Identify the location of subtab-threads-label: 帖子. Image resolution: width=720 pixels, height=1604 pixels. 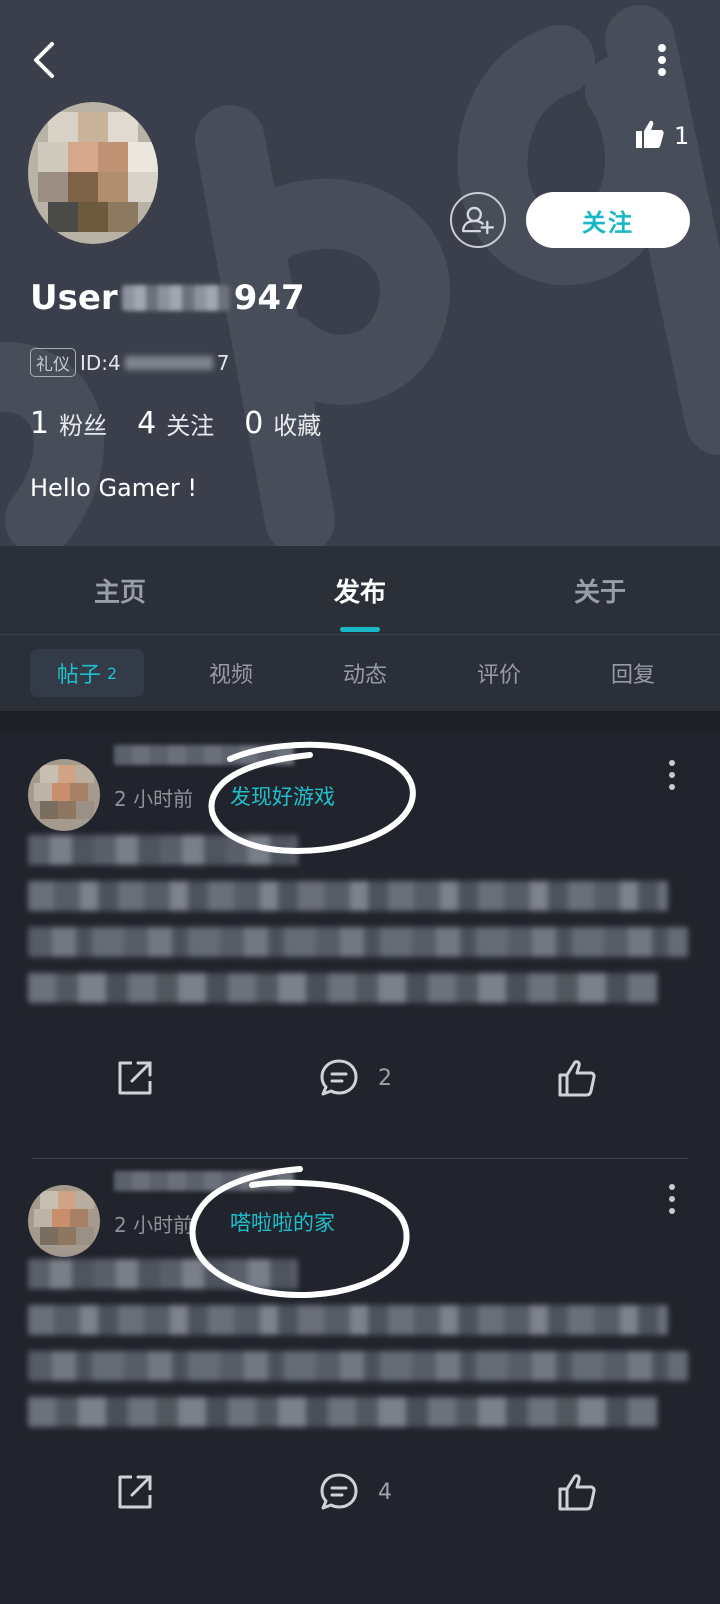
(78, 675).